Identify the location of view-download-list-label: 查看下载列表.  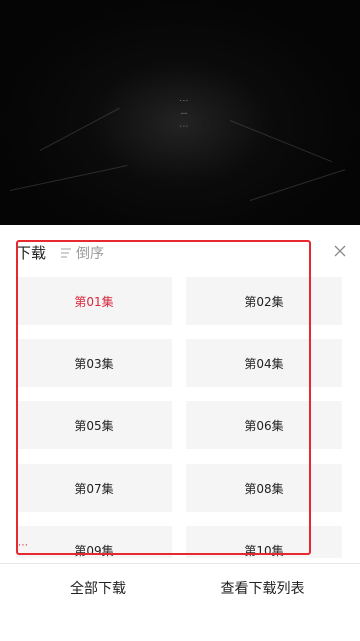
(262, 589).